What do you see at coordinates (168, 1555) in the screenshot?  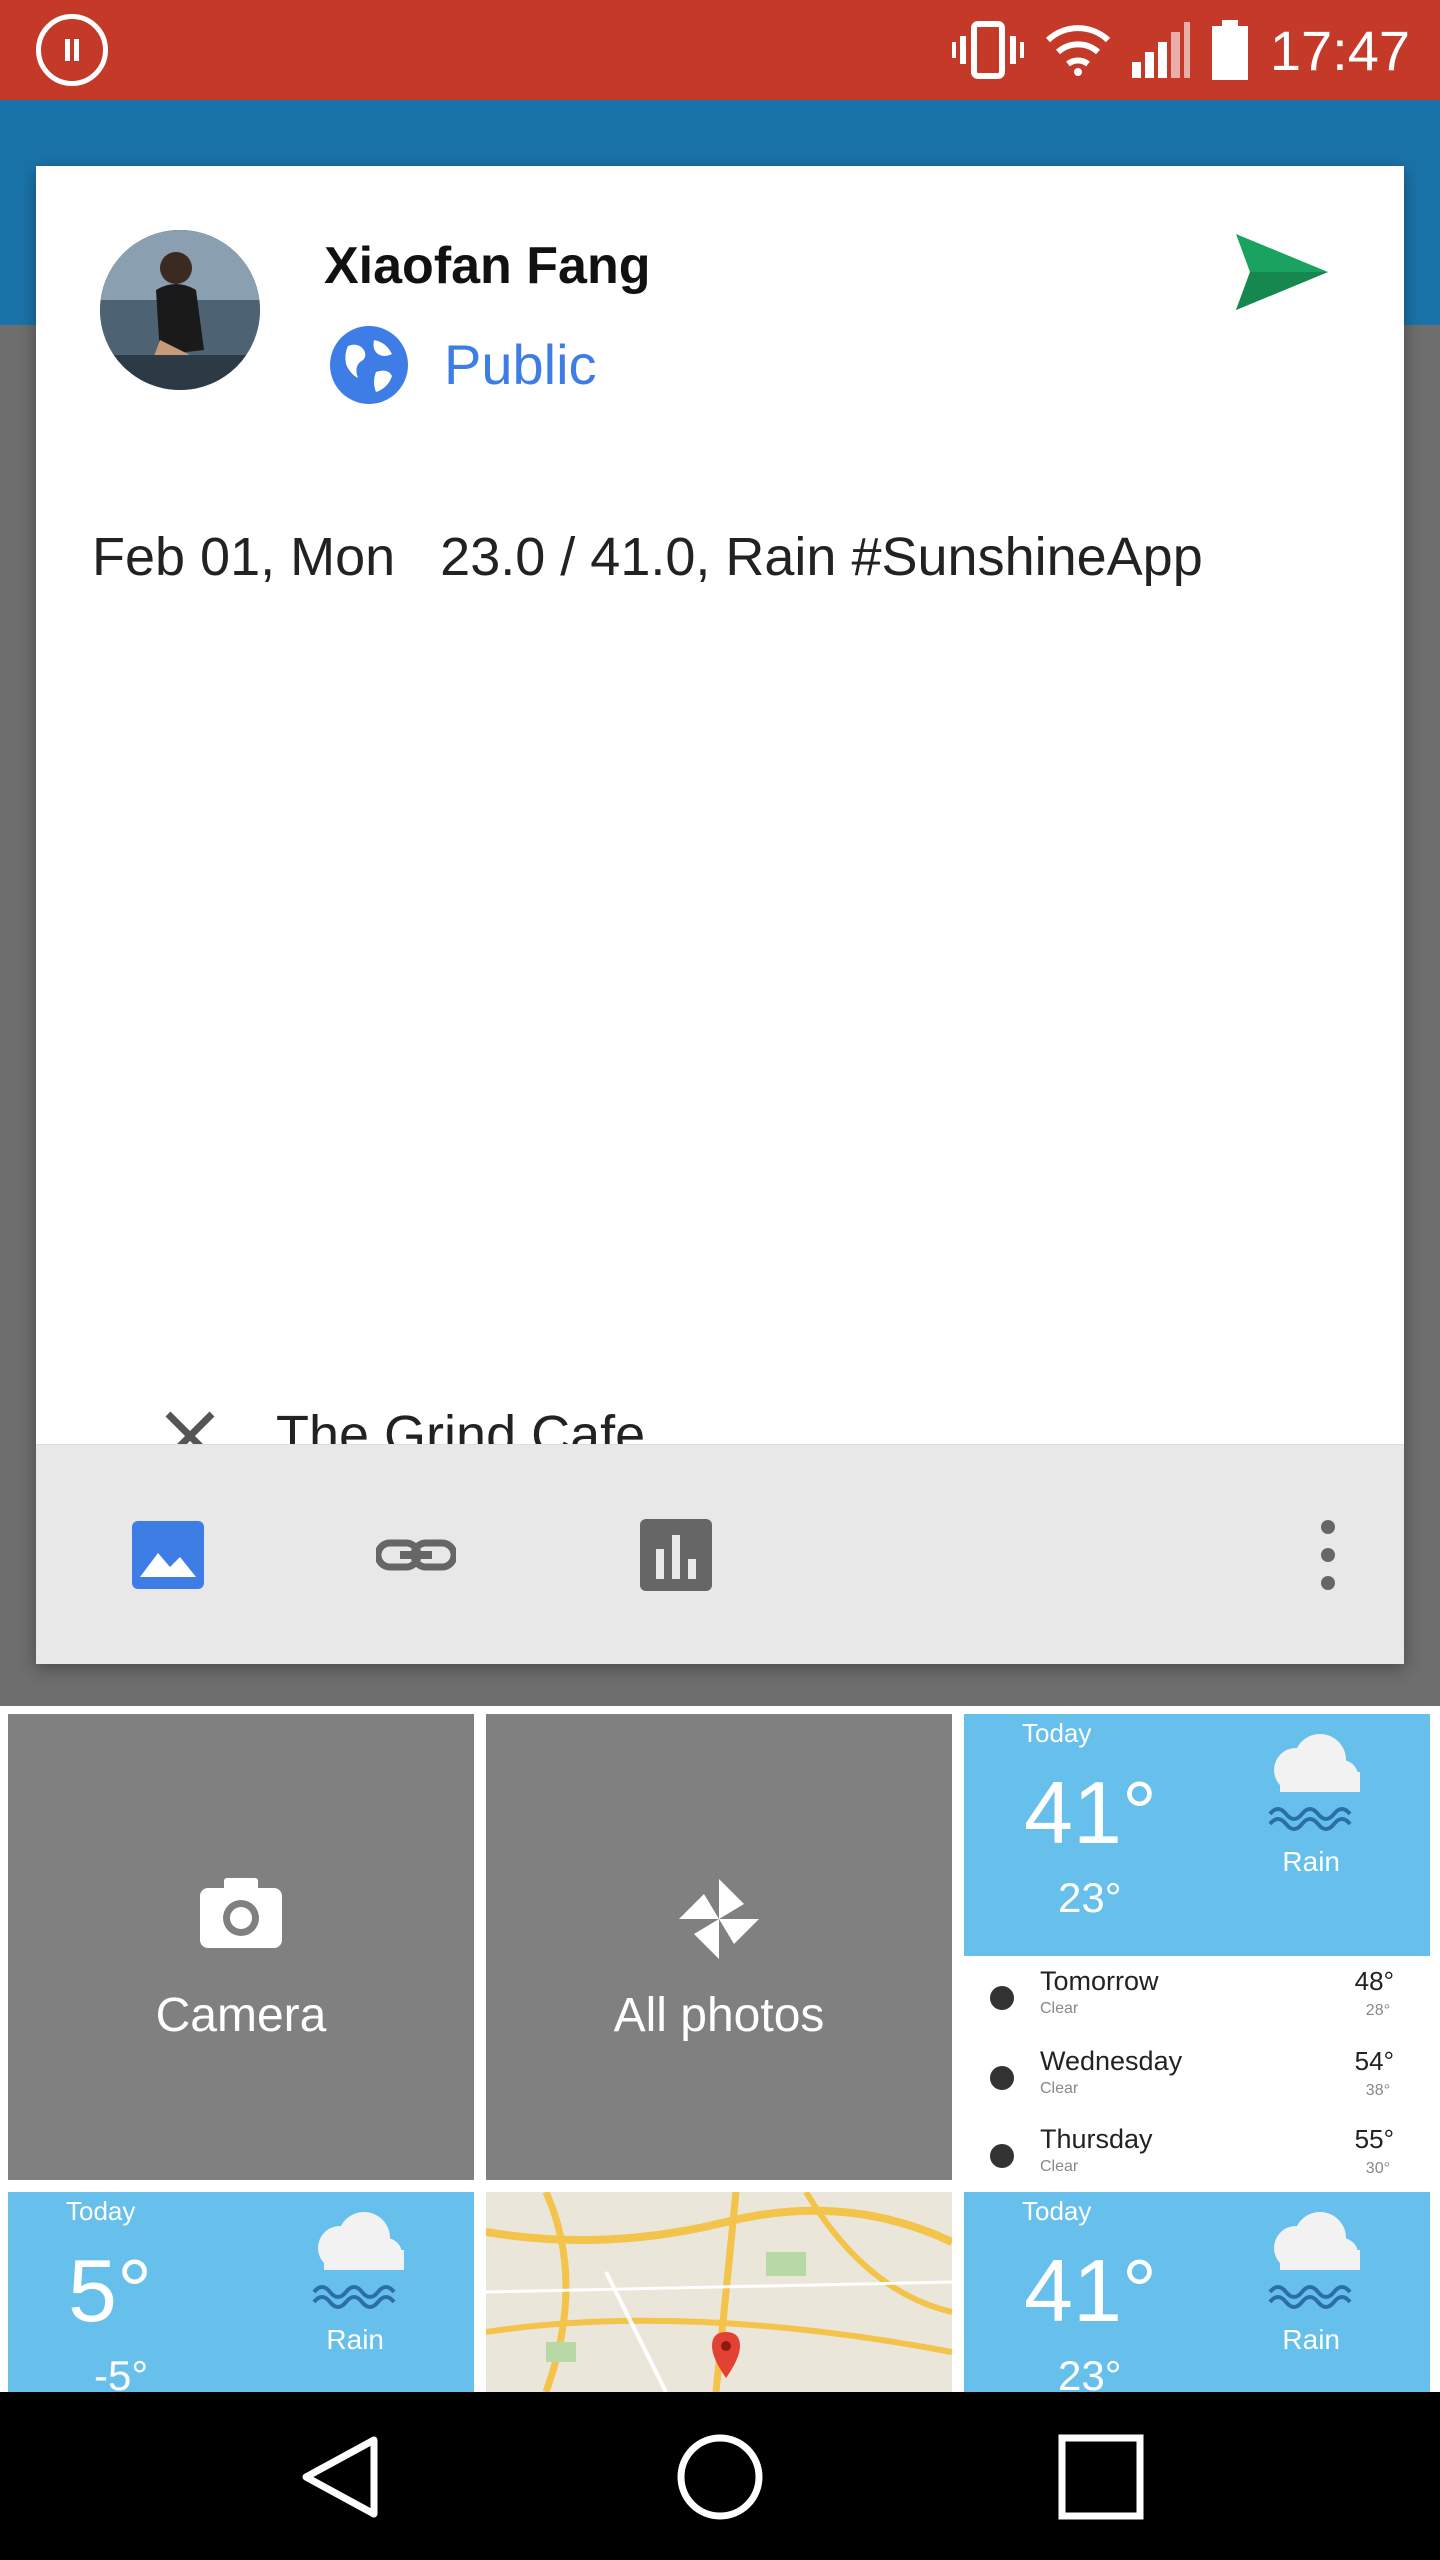 I see `image-icon` at bounding box center [168, 1555].